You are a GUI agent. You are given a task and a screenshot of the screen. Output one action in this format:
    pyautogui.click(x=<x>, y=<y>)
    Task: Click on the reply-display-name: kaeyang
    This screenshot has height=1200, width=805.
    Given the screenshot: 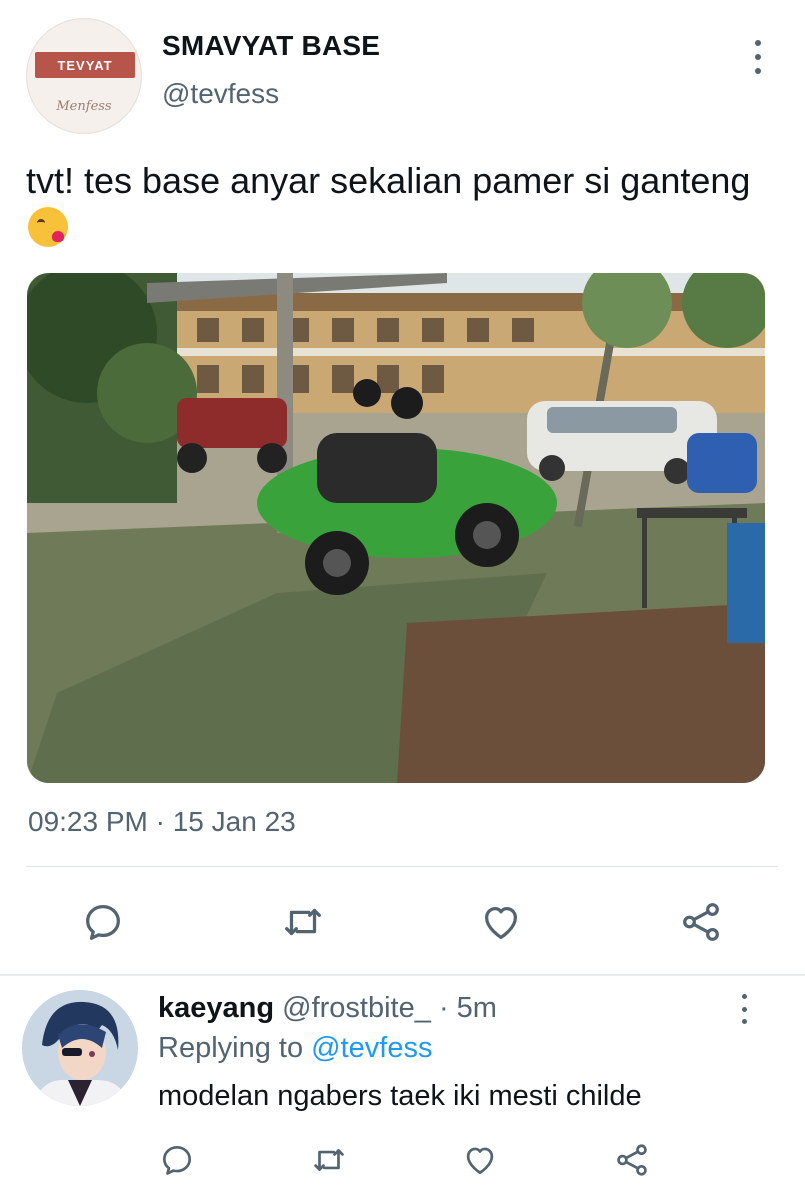 What is the action you would take?
    pyautogui.click(x=216, y=1008)
    